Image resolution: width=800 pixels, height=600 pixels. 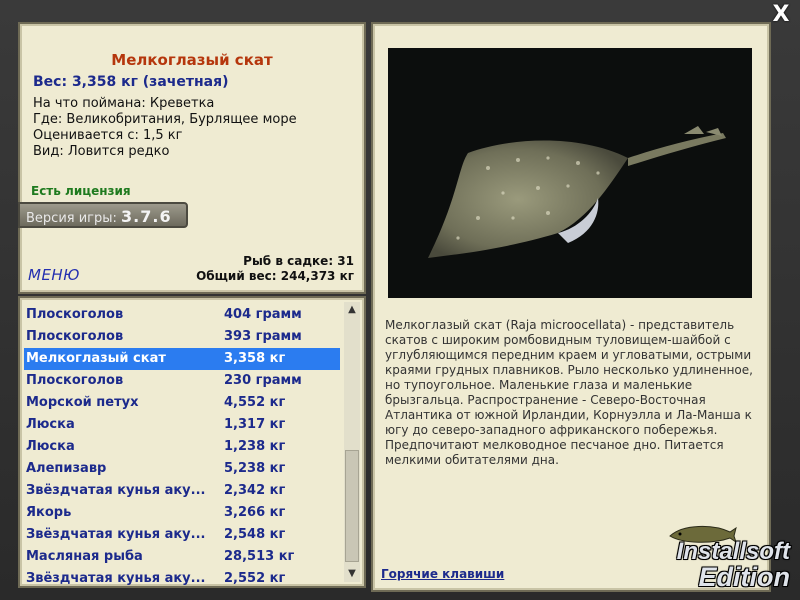 What do you see at coordinates (192, 60) in the screenshot?
I see `fish-name: Мелкоглазый скат` at bounding box center [192, 60].